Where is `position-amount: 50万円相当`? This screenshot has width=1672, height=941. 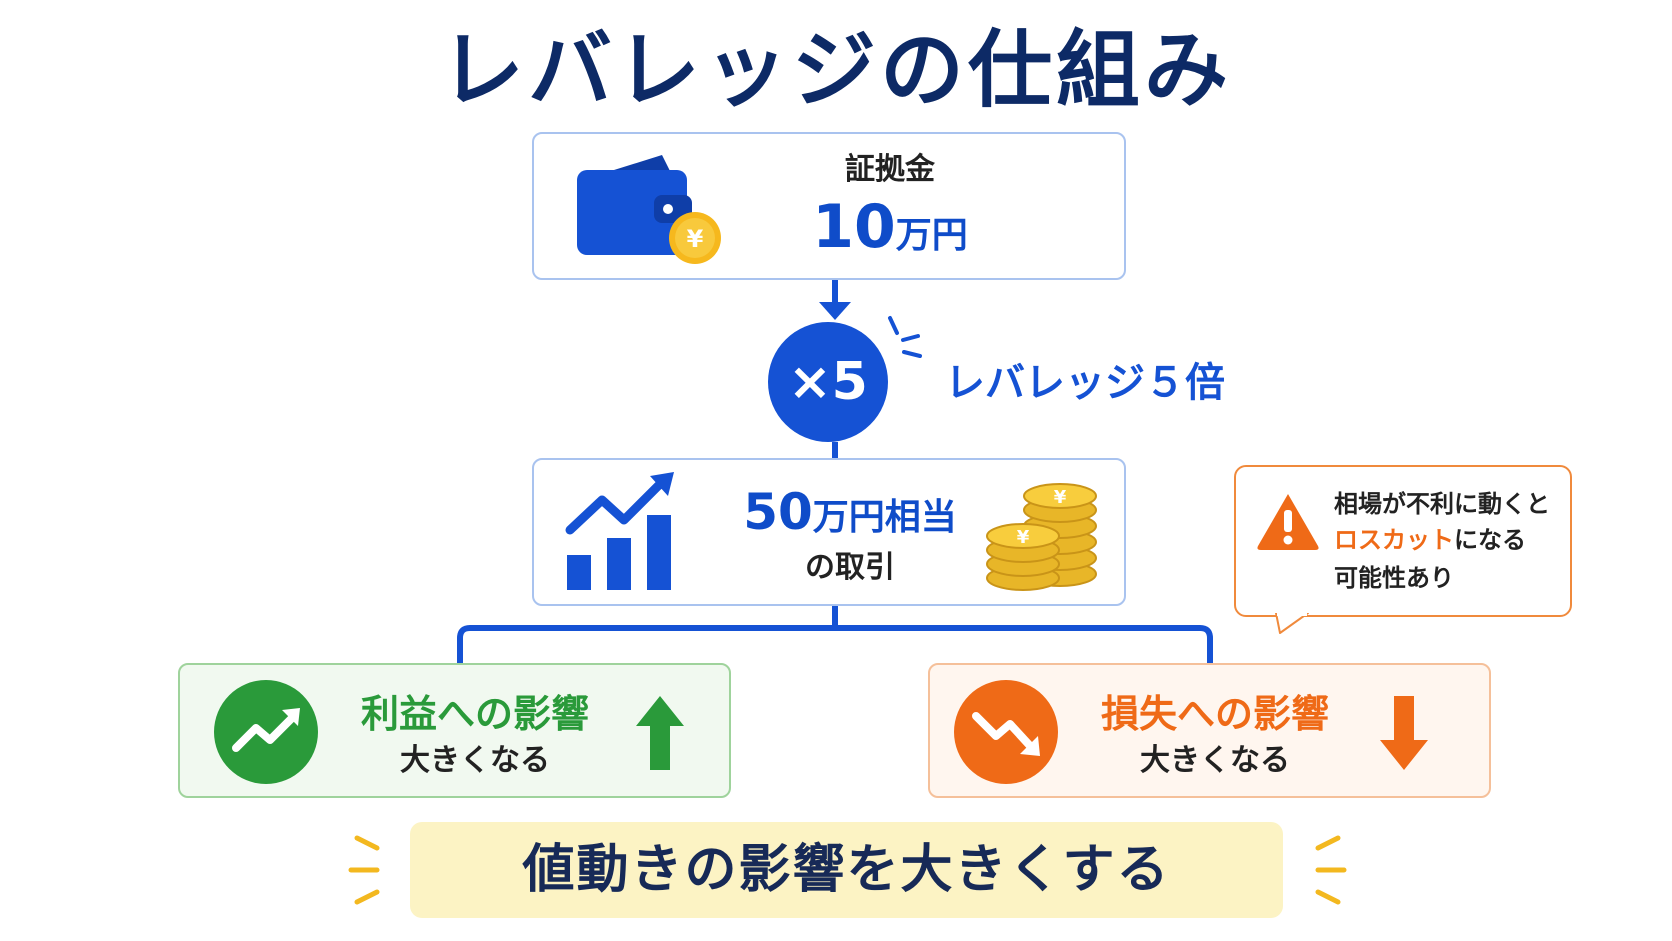 position-amount: 50万円相当 is located at coordinates (850, 518).